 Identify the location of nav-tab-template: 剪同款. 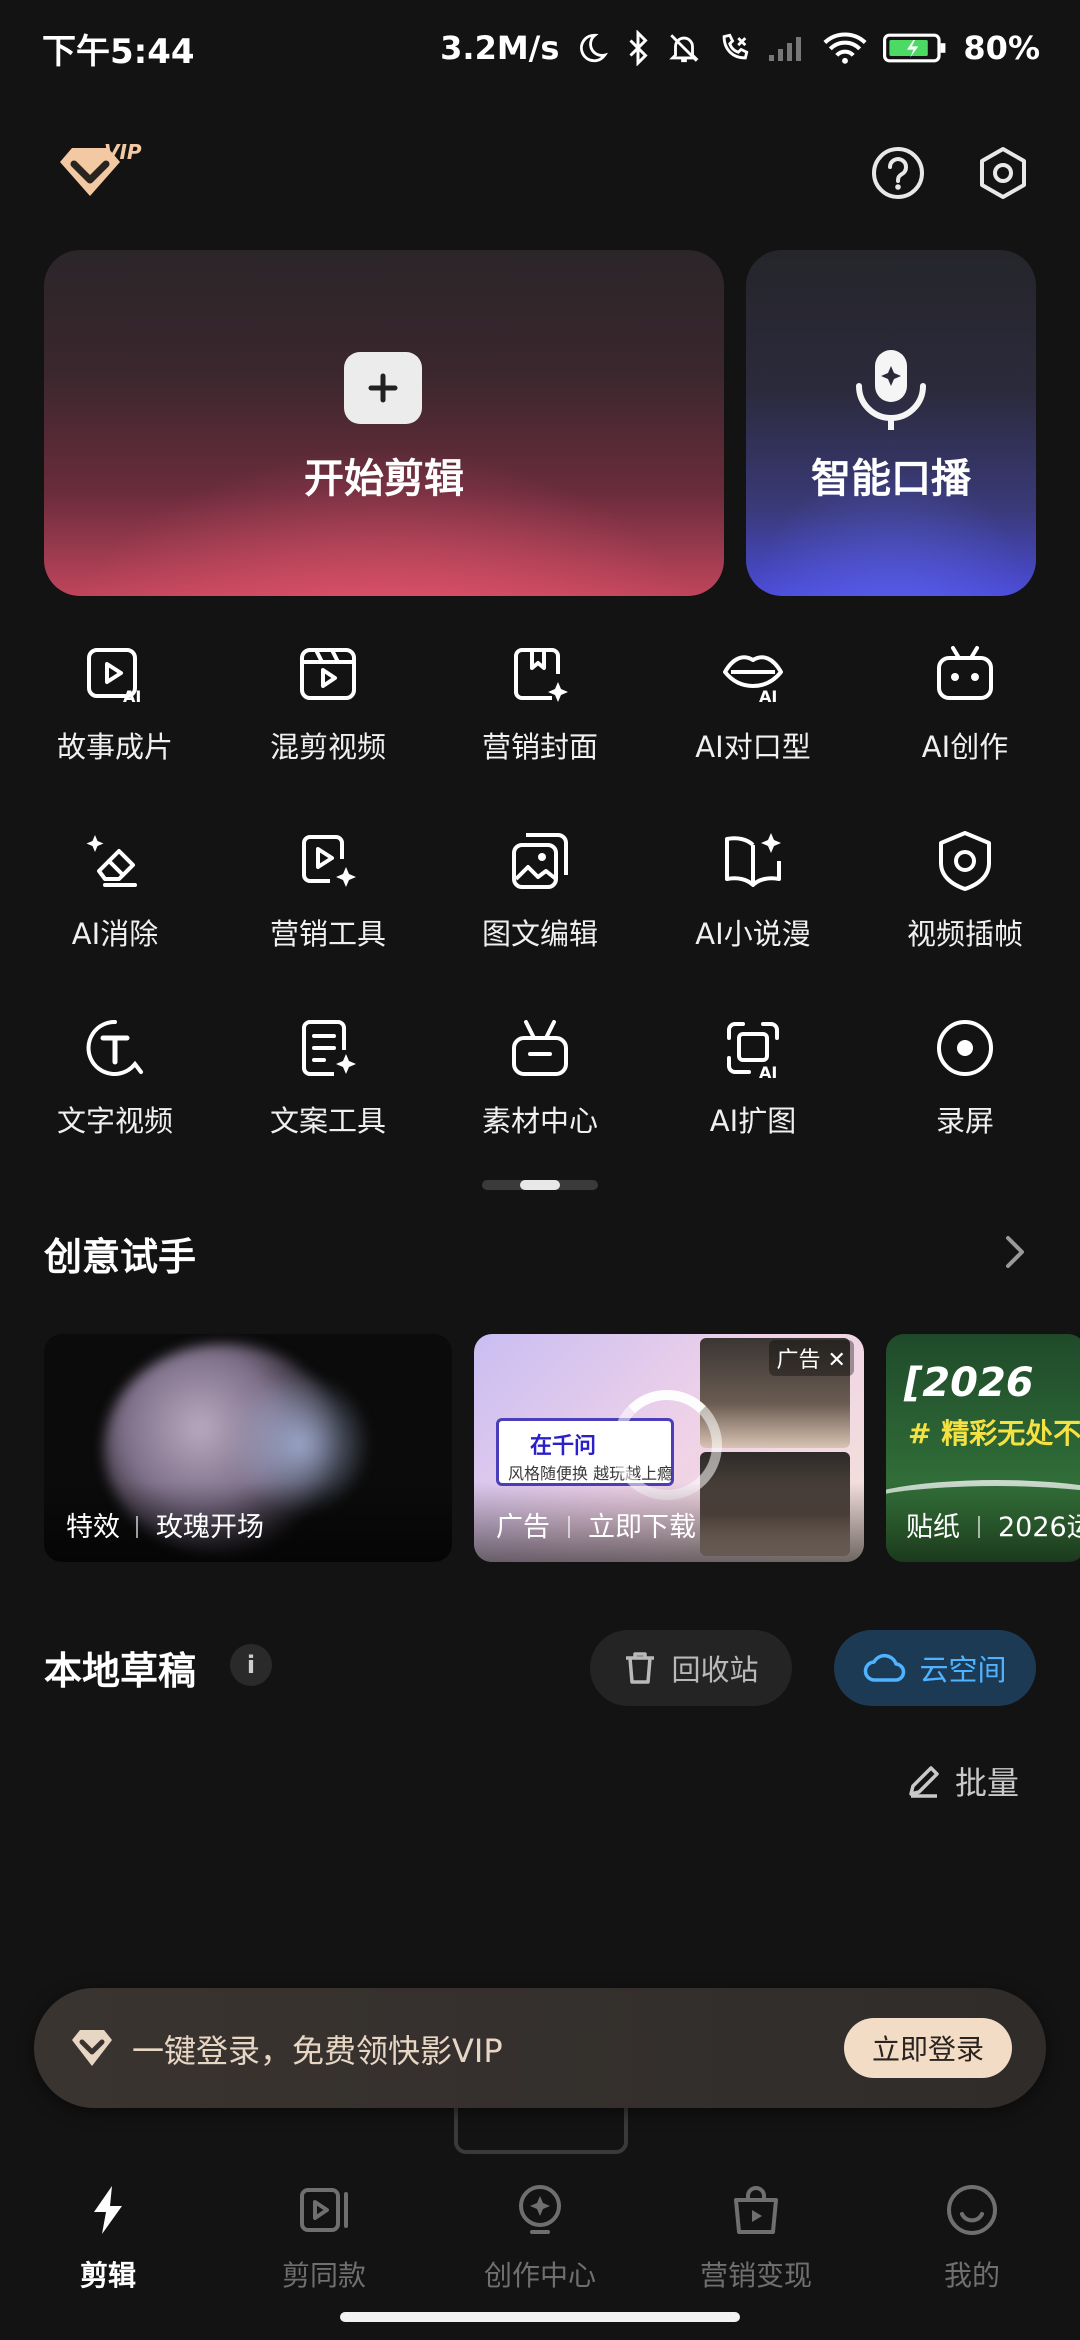
(324, 2232).